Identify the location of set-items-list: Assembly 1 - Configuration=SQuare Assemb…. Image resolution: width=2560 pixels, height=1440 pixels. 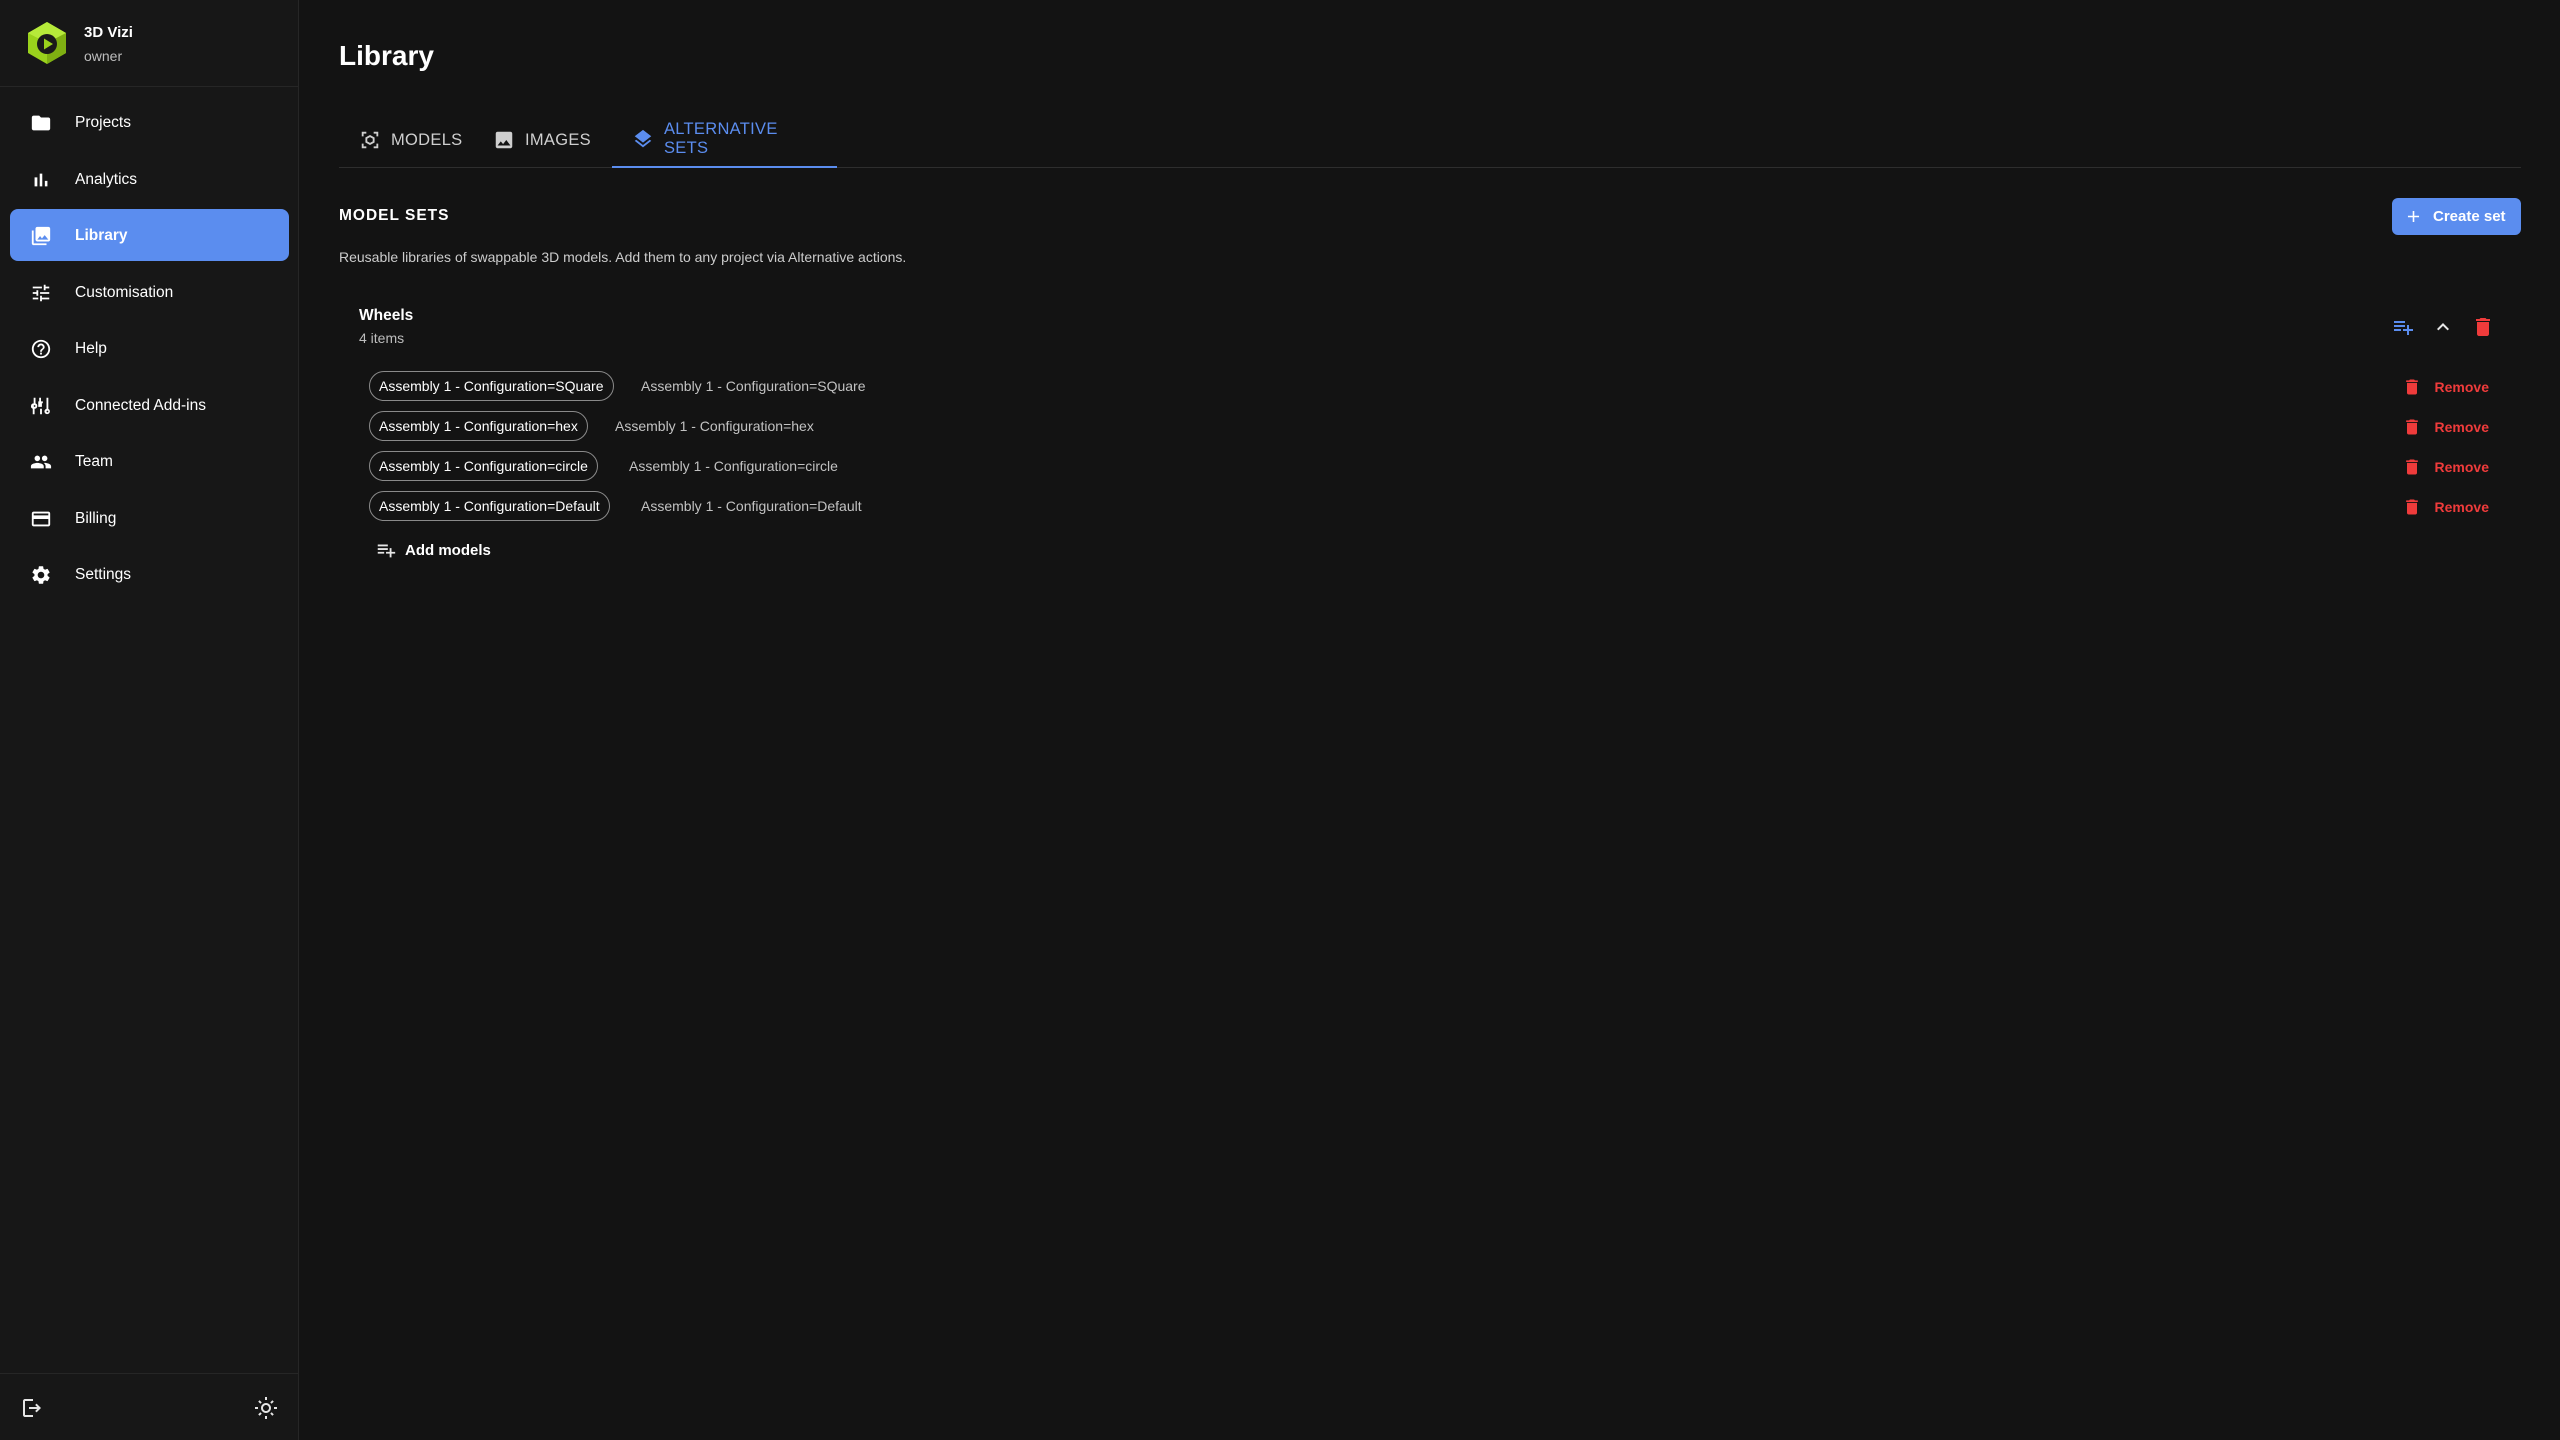
(1439, 449).